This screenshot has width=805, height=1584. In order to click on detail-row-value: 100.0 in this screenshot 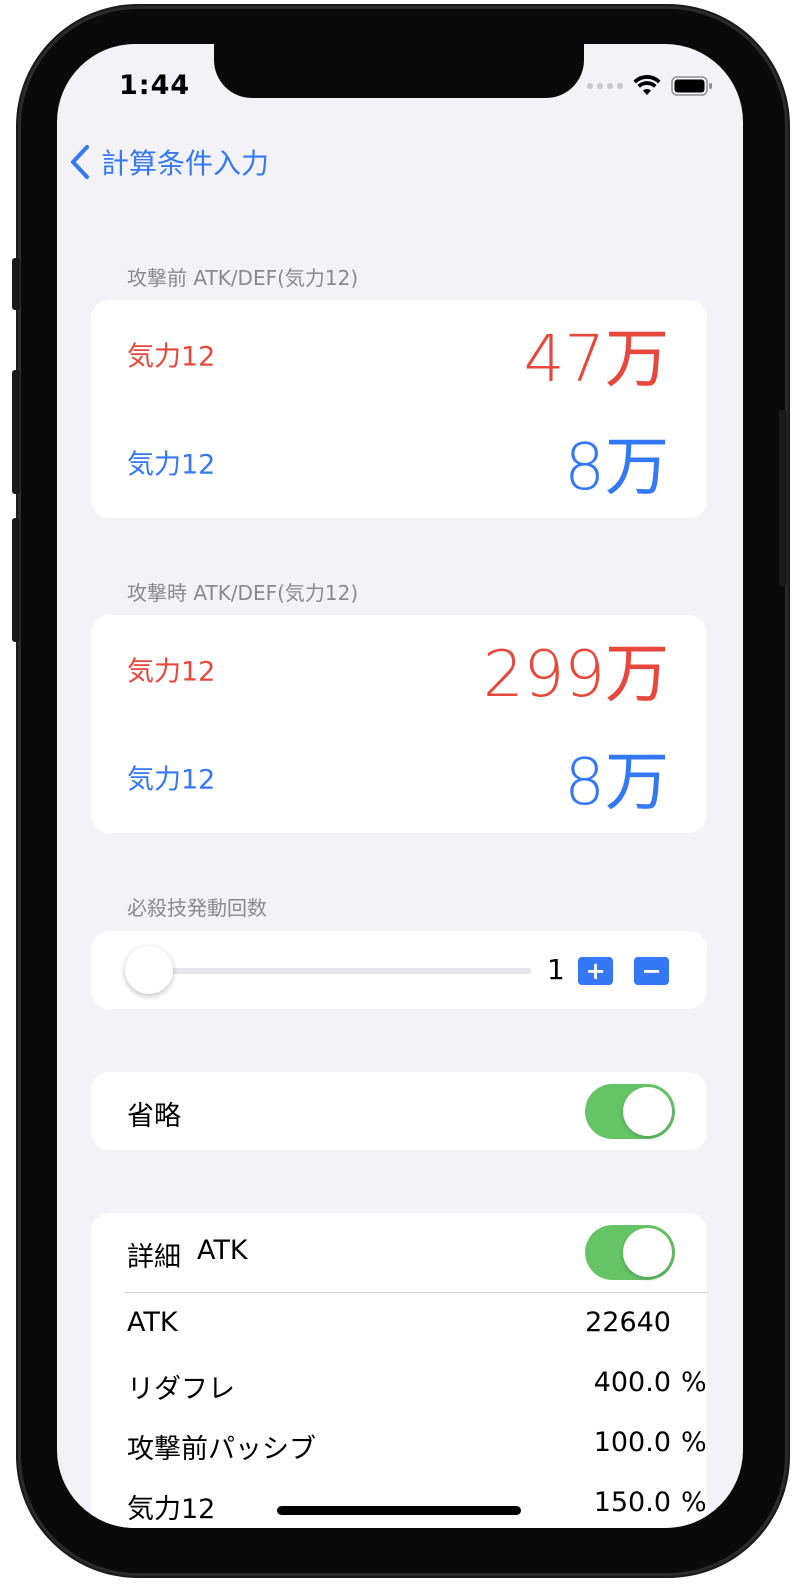, I will do `click(632, 1442)`.